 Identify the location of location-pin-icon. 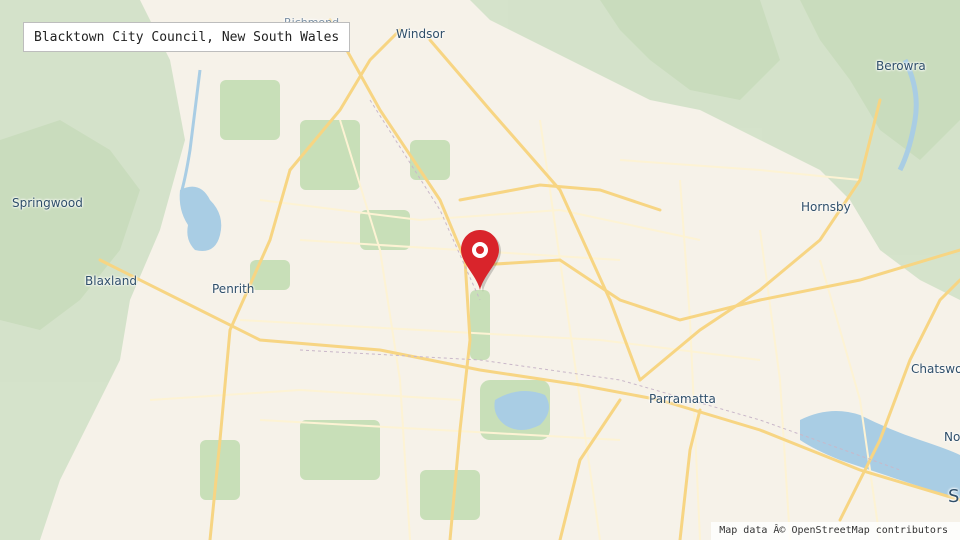
(480, 261).